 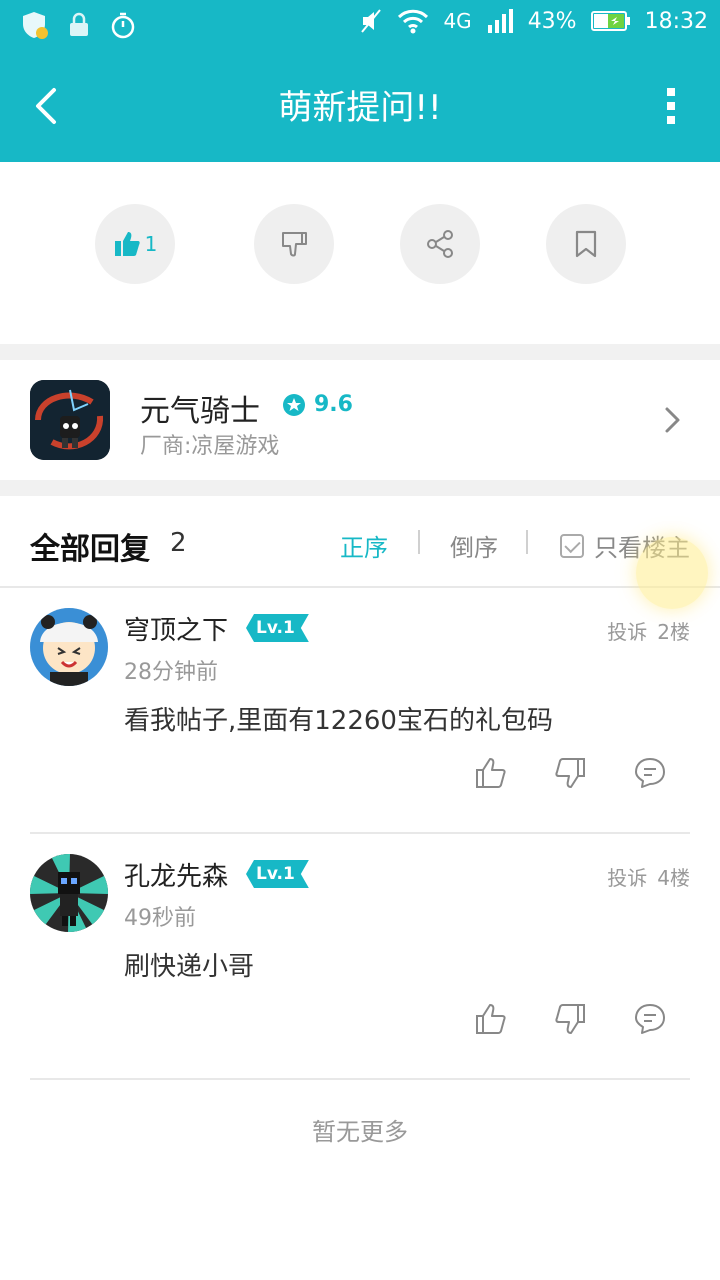 What do you see at coordinates (171, 672) in the screenshot?
I see `comment-time: 28分钟前` at bounding box center [171, 672].